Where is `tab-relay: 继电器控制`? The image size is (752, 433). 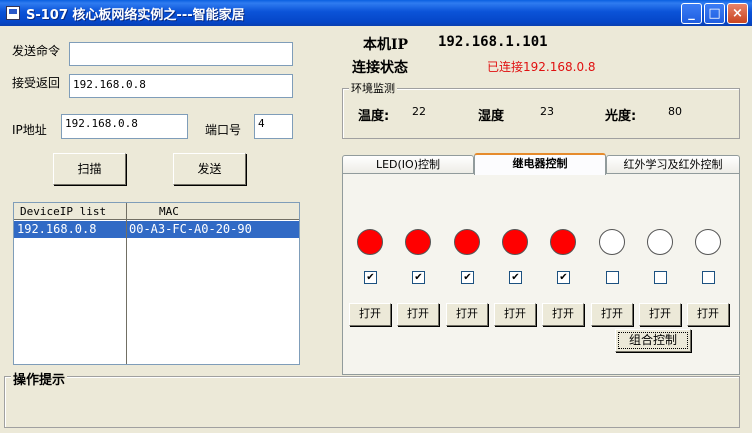 tab-relay: 继电器控制 is located at coordinates (540, 164).